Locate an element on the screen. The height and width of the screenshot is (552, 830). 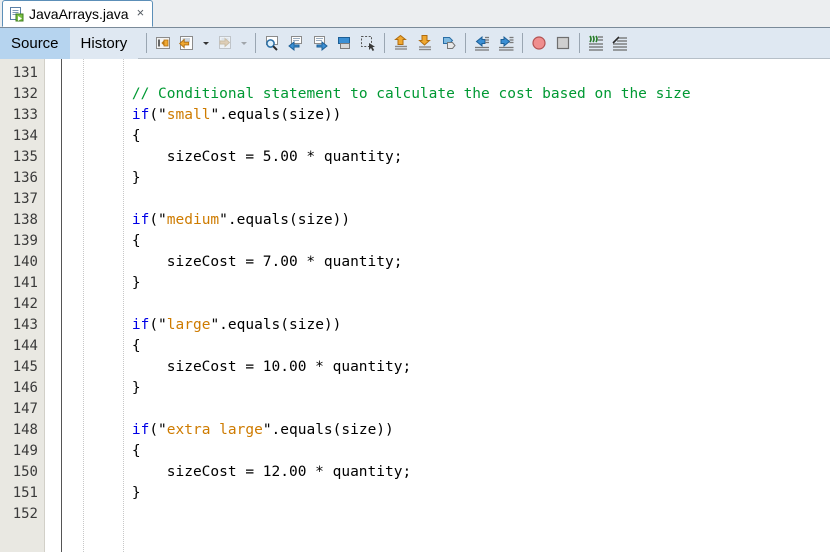
close-icon: × is located at coordinates (142, 13).